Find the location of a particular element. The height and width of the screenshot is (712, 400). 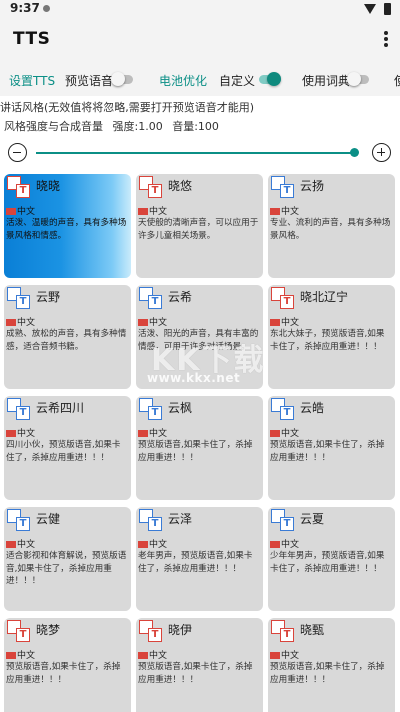

app-bar: TTS is located at coordinates (200, 40).